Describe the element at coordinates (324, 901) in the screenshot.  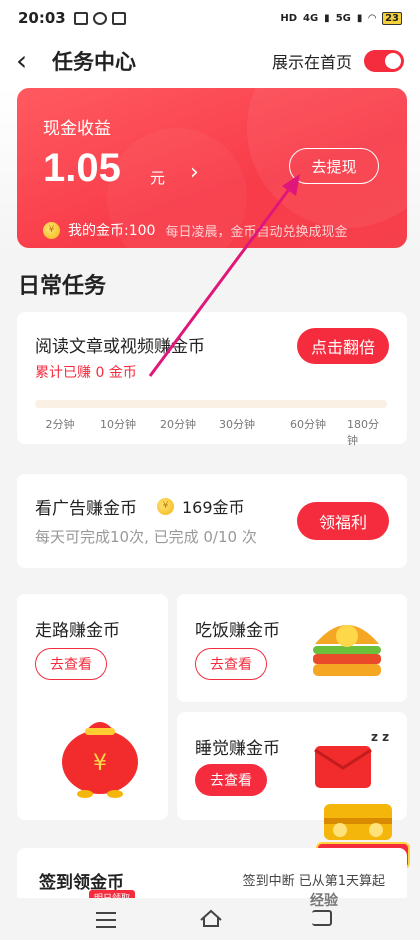
I see `watermark: 经验` at that location.